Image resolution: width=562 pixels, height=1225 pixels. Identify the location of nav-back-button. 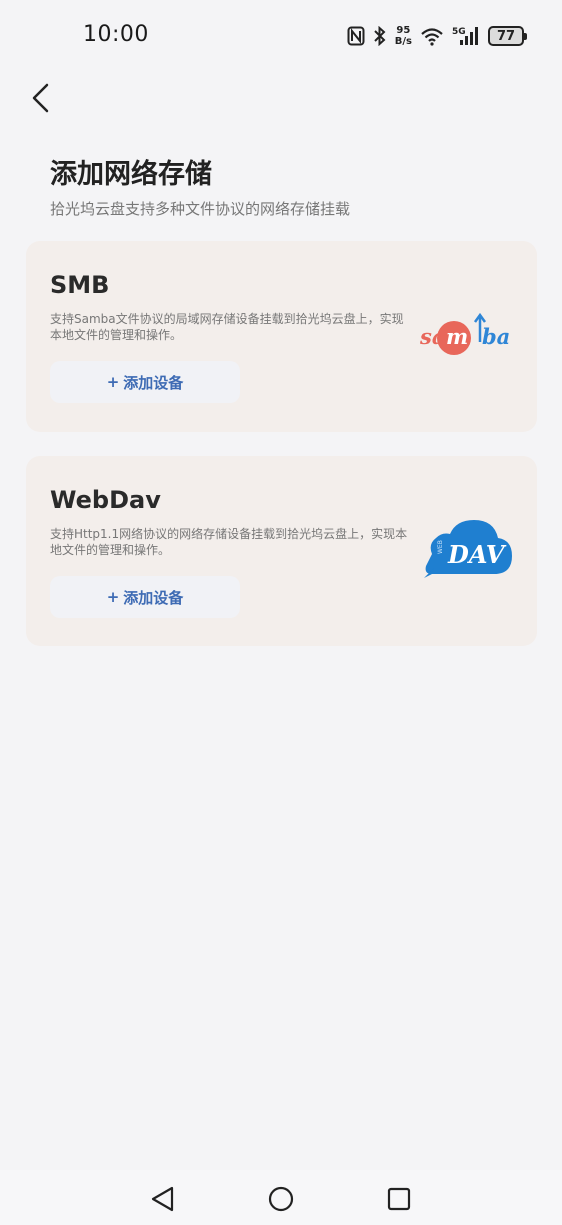
(163, 1199).